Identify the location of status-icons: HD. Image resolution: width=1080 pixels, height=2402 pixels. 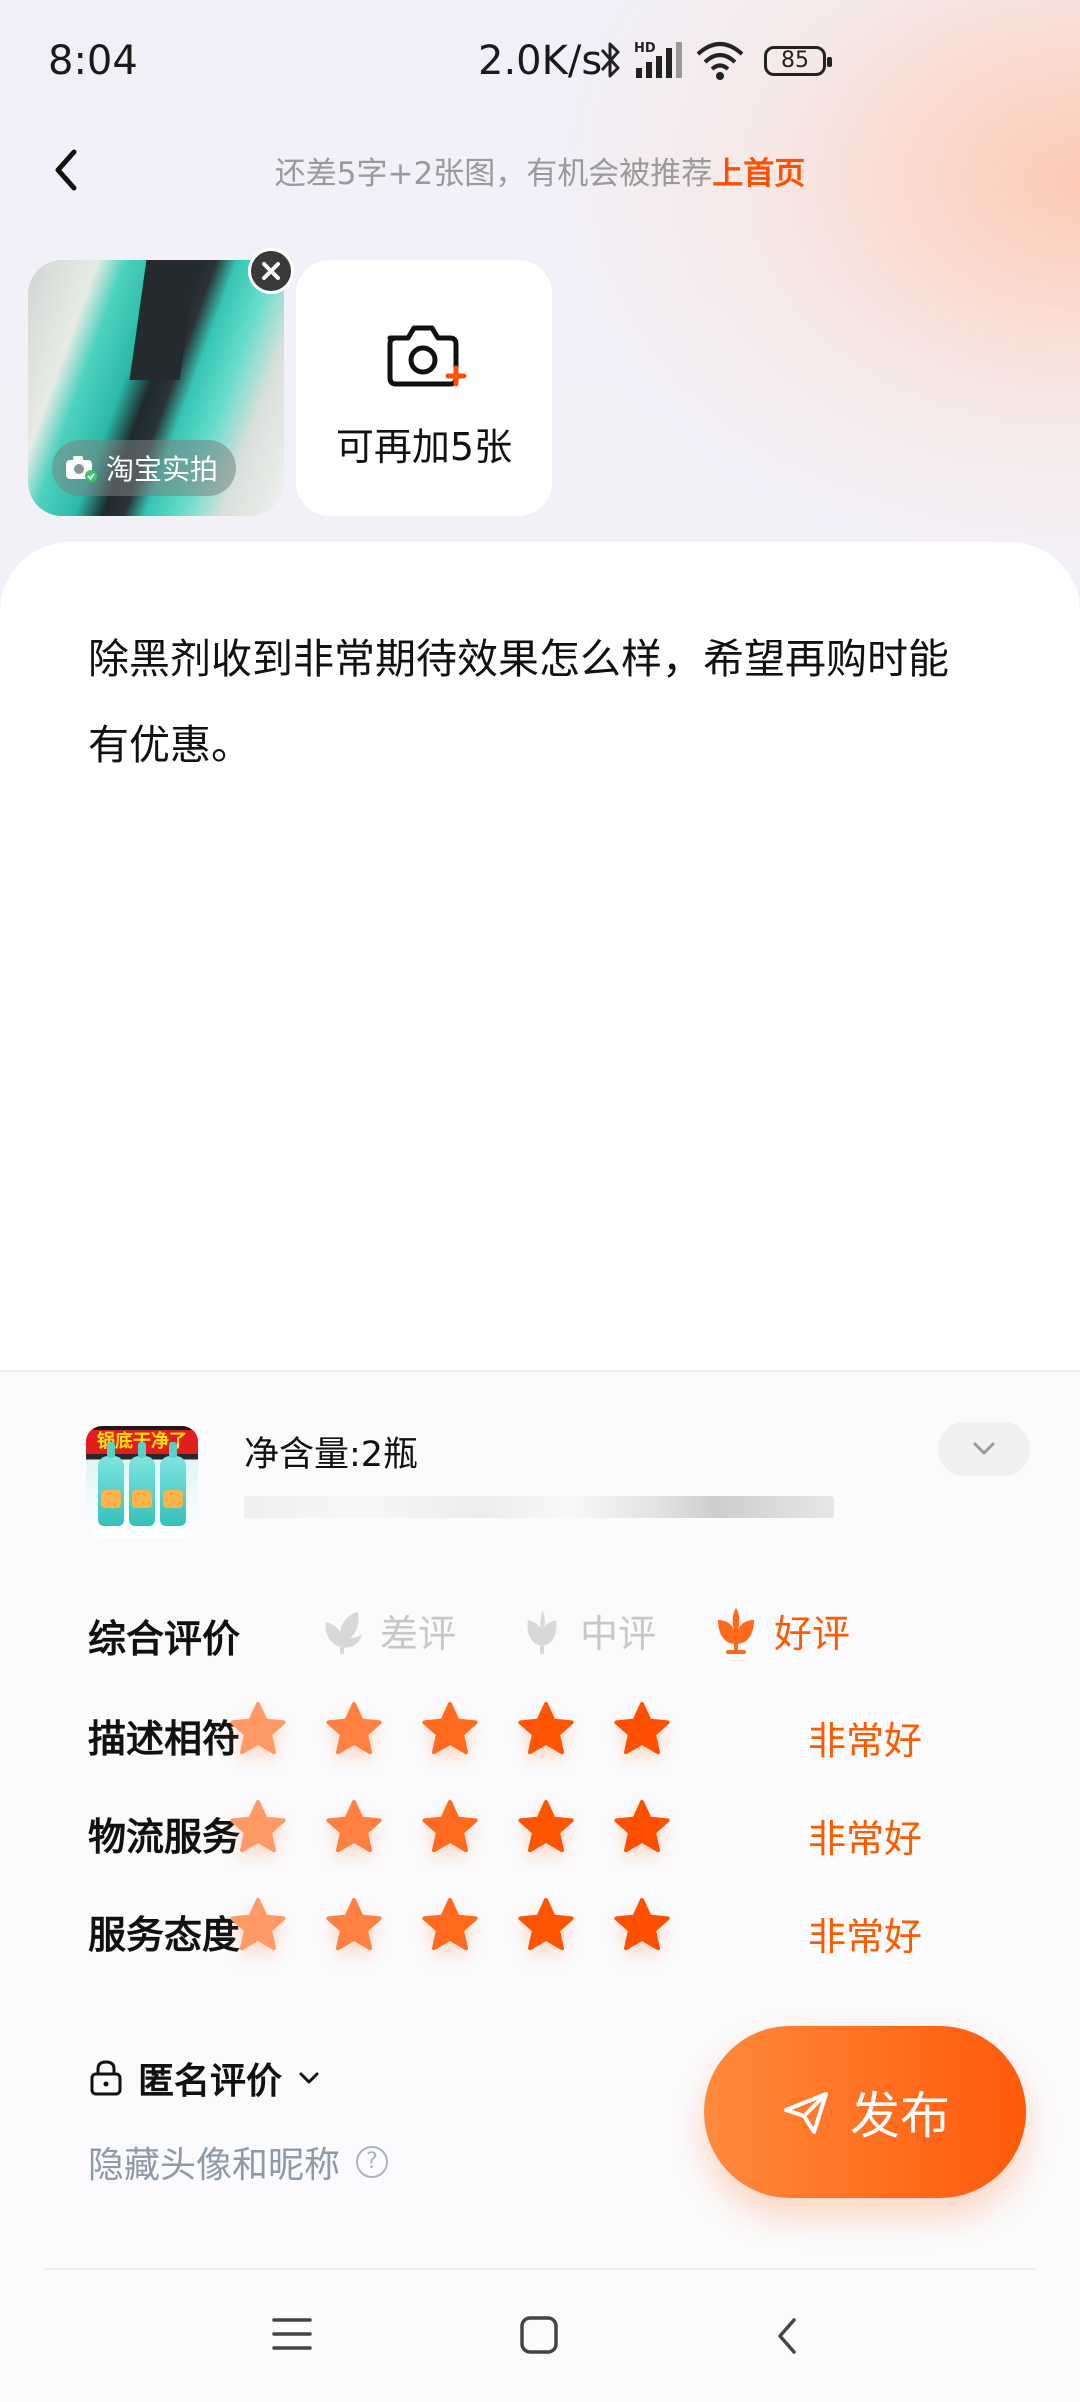
(672, 60).